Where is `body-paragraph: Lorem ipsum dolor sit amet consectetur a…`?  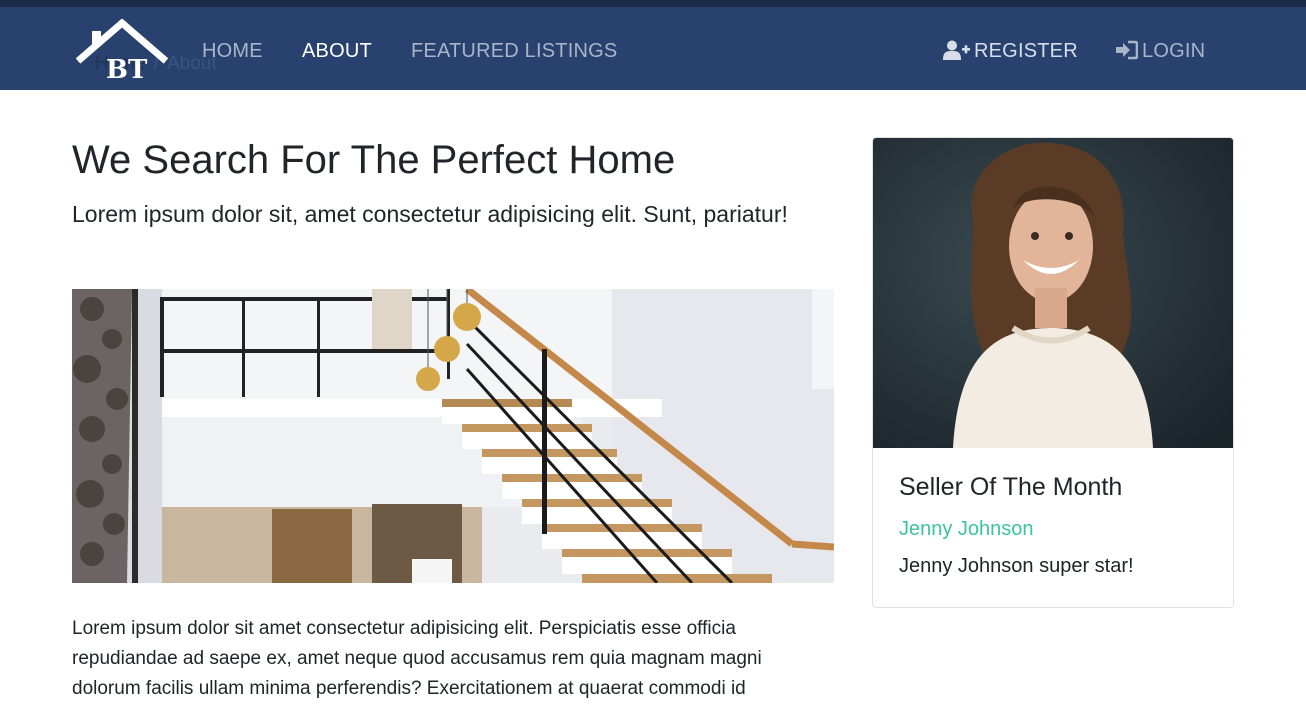 body-paragraph: Lorem ipsum dolor sit amet consectetur a… is located at coordinates (417, 658).